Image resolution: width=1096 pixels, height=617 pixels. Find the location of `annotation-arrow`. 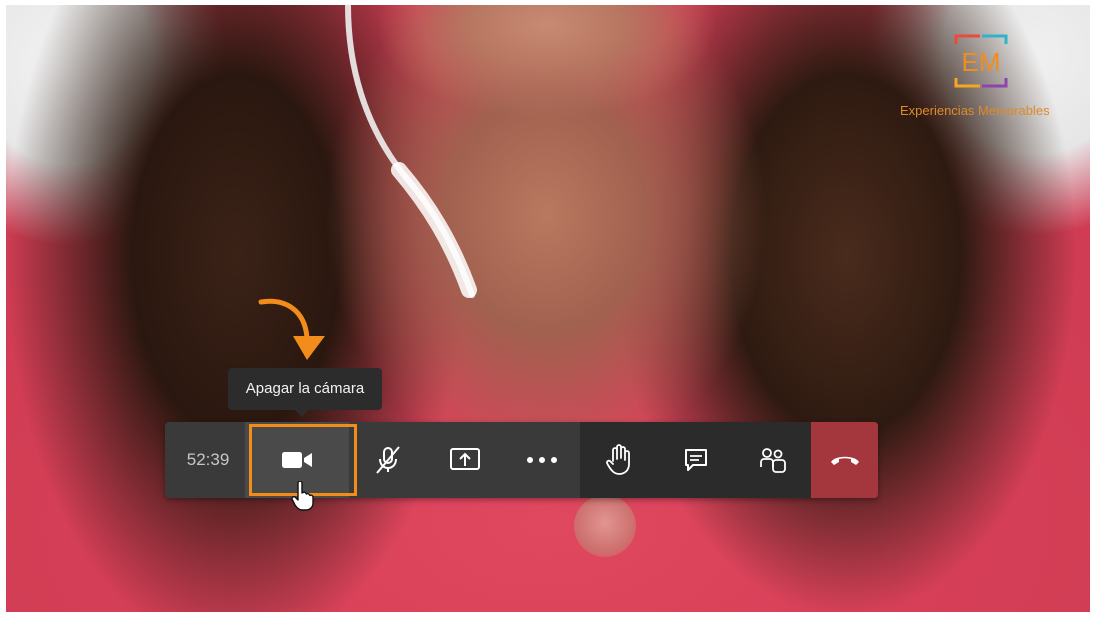

annotation-arrow is located at coordinates (291, 329).